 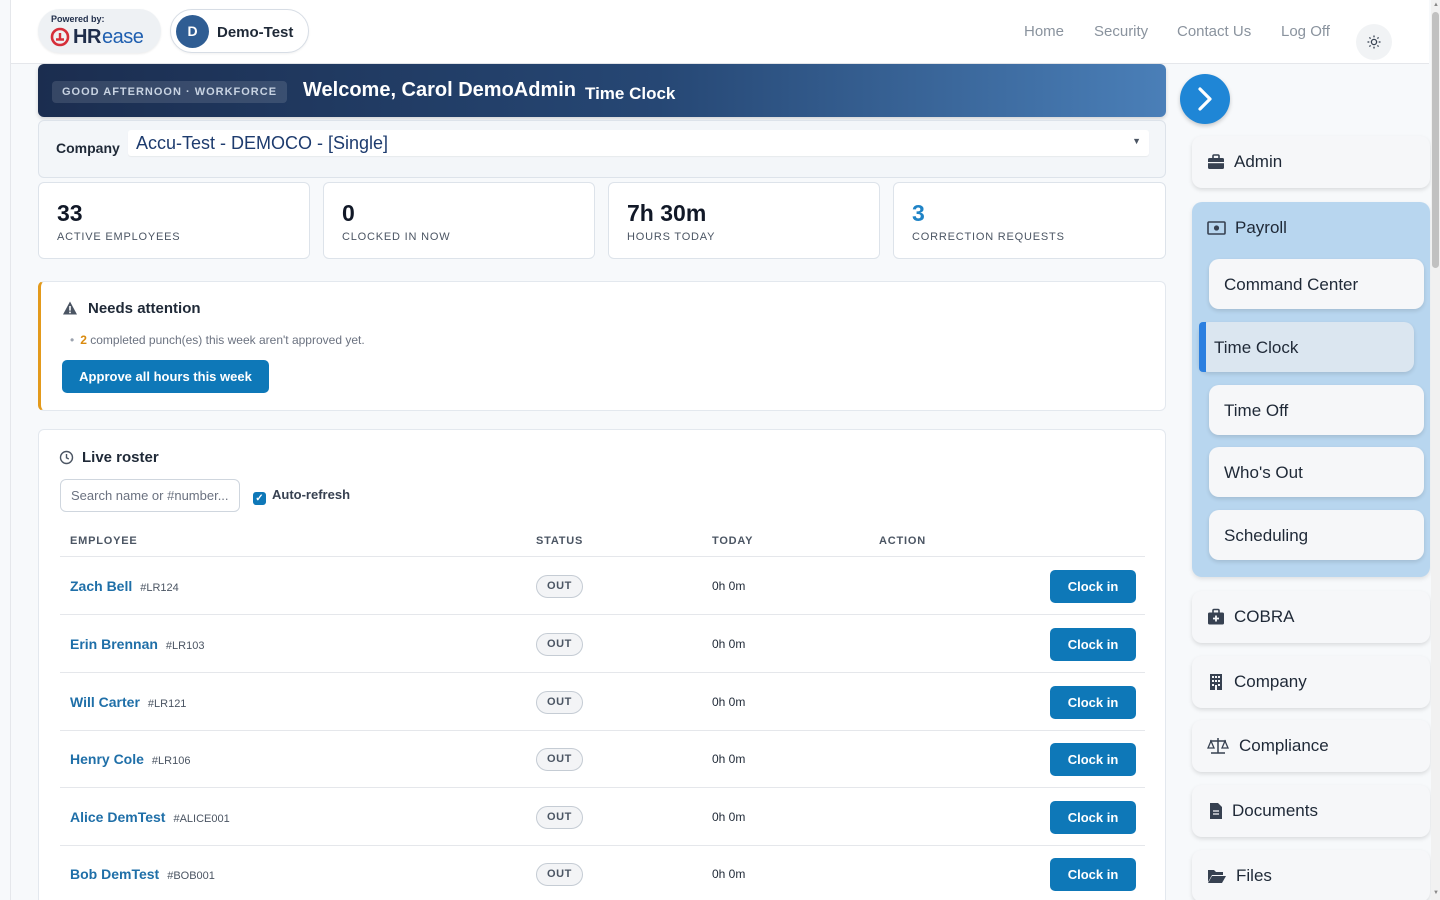 What do you see at coordinates (311, 494) in the screenshot?
I see `auto-refresh-label: Auto-refresh` at bounding box center [311, 494].